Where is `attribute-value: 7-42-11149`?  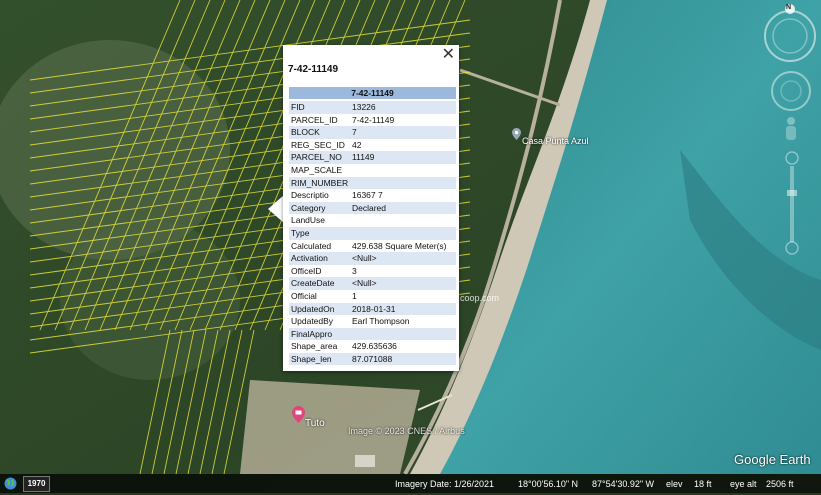
attribute-value: 7-42-11149 is located at coordinates (373, 119).